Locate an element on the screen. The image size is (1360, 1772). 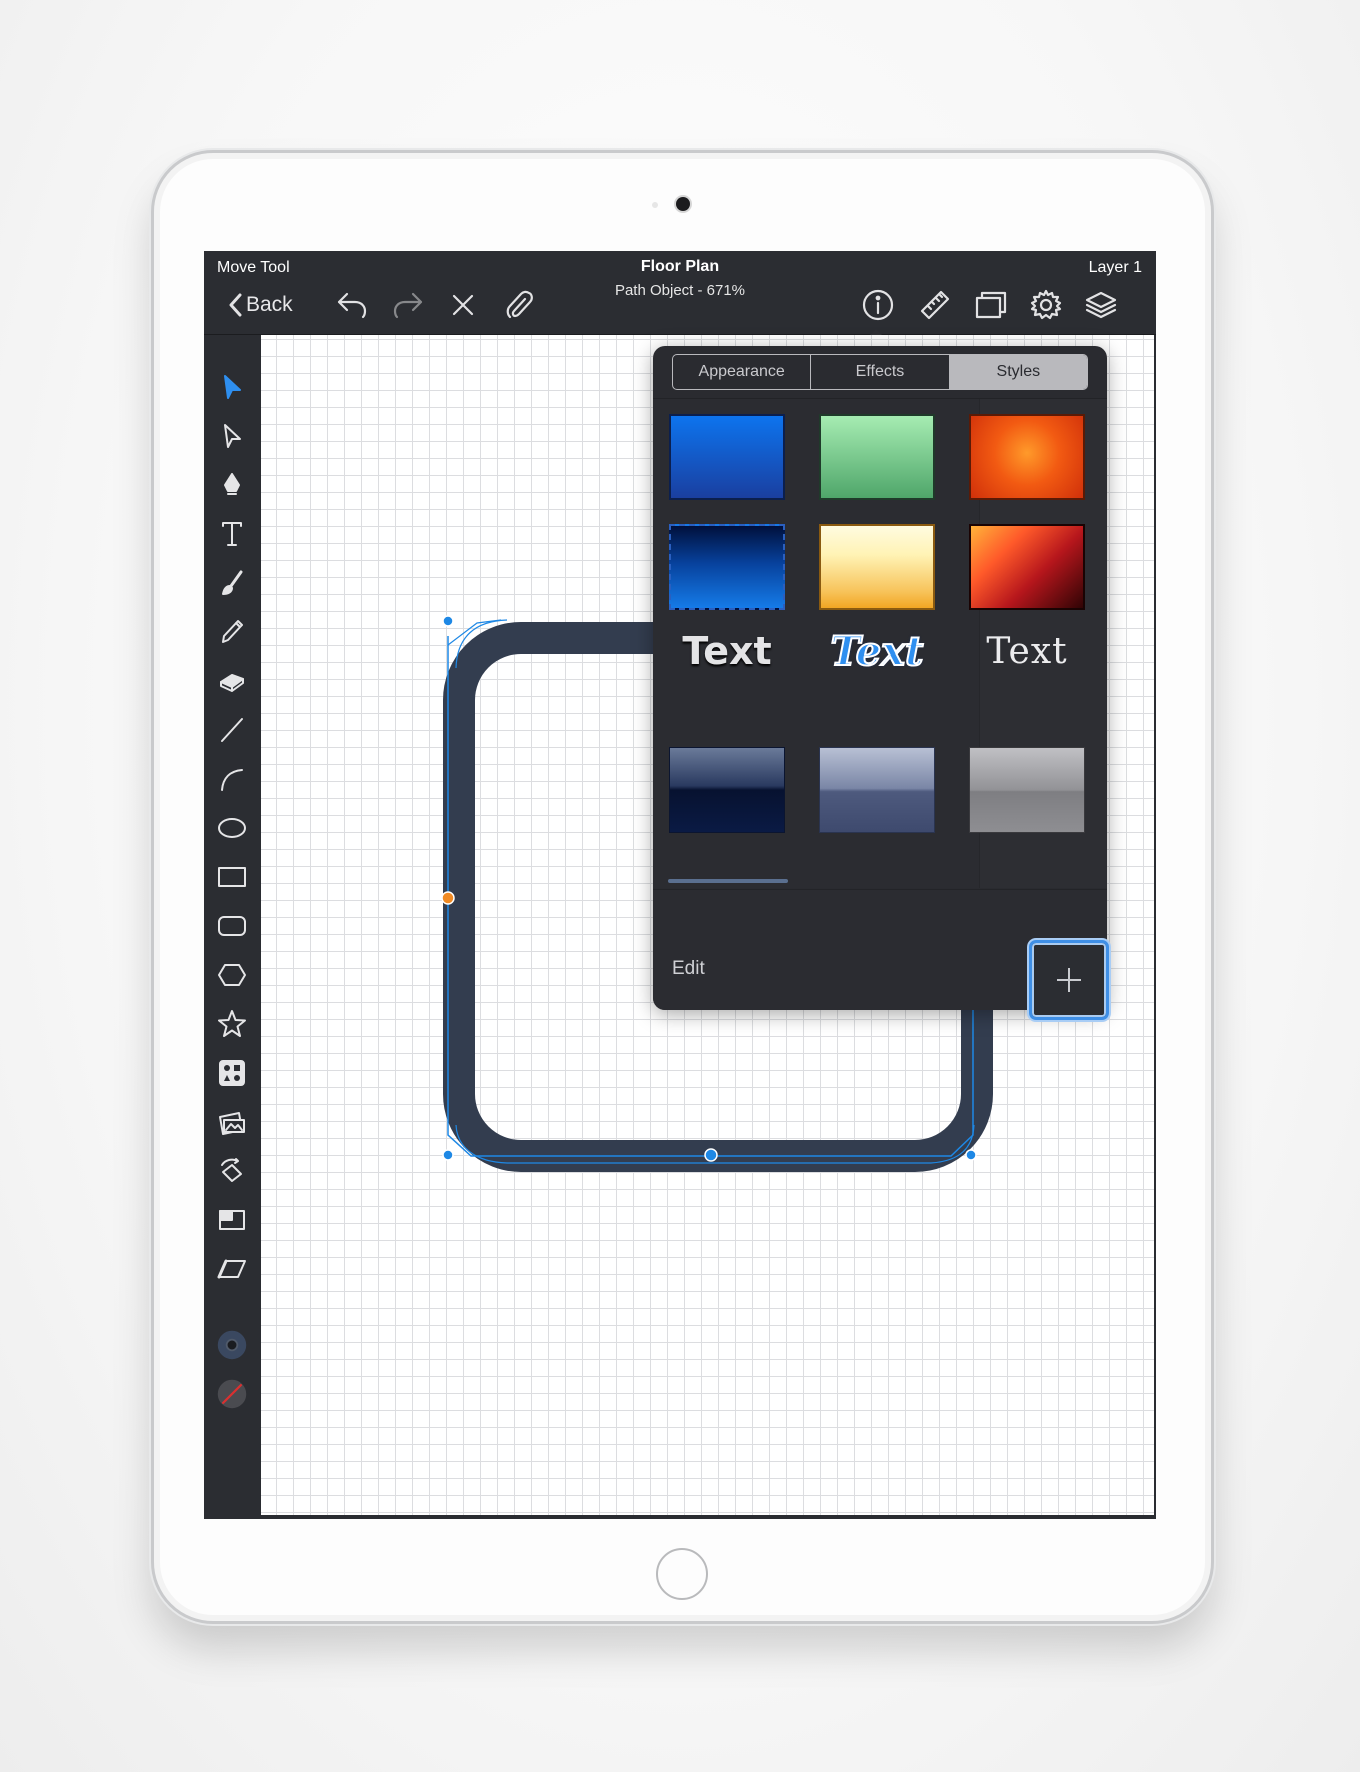
style-swatch-green is located at coordinates (877, 457).